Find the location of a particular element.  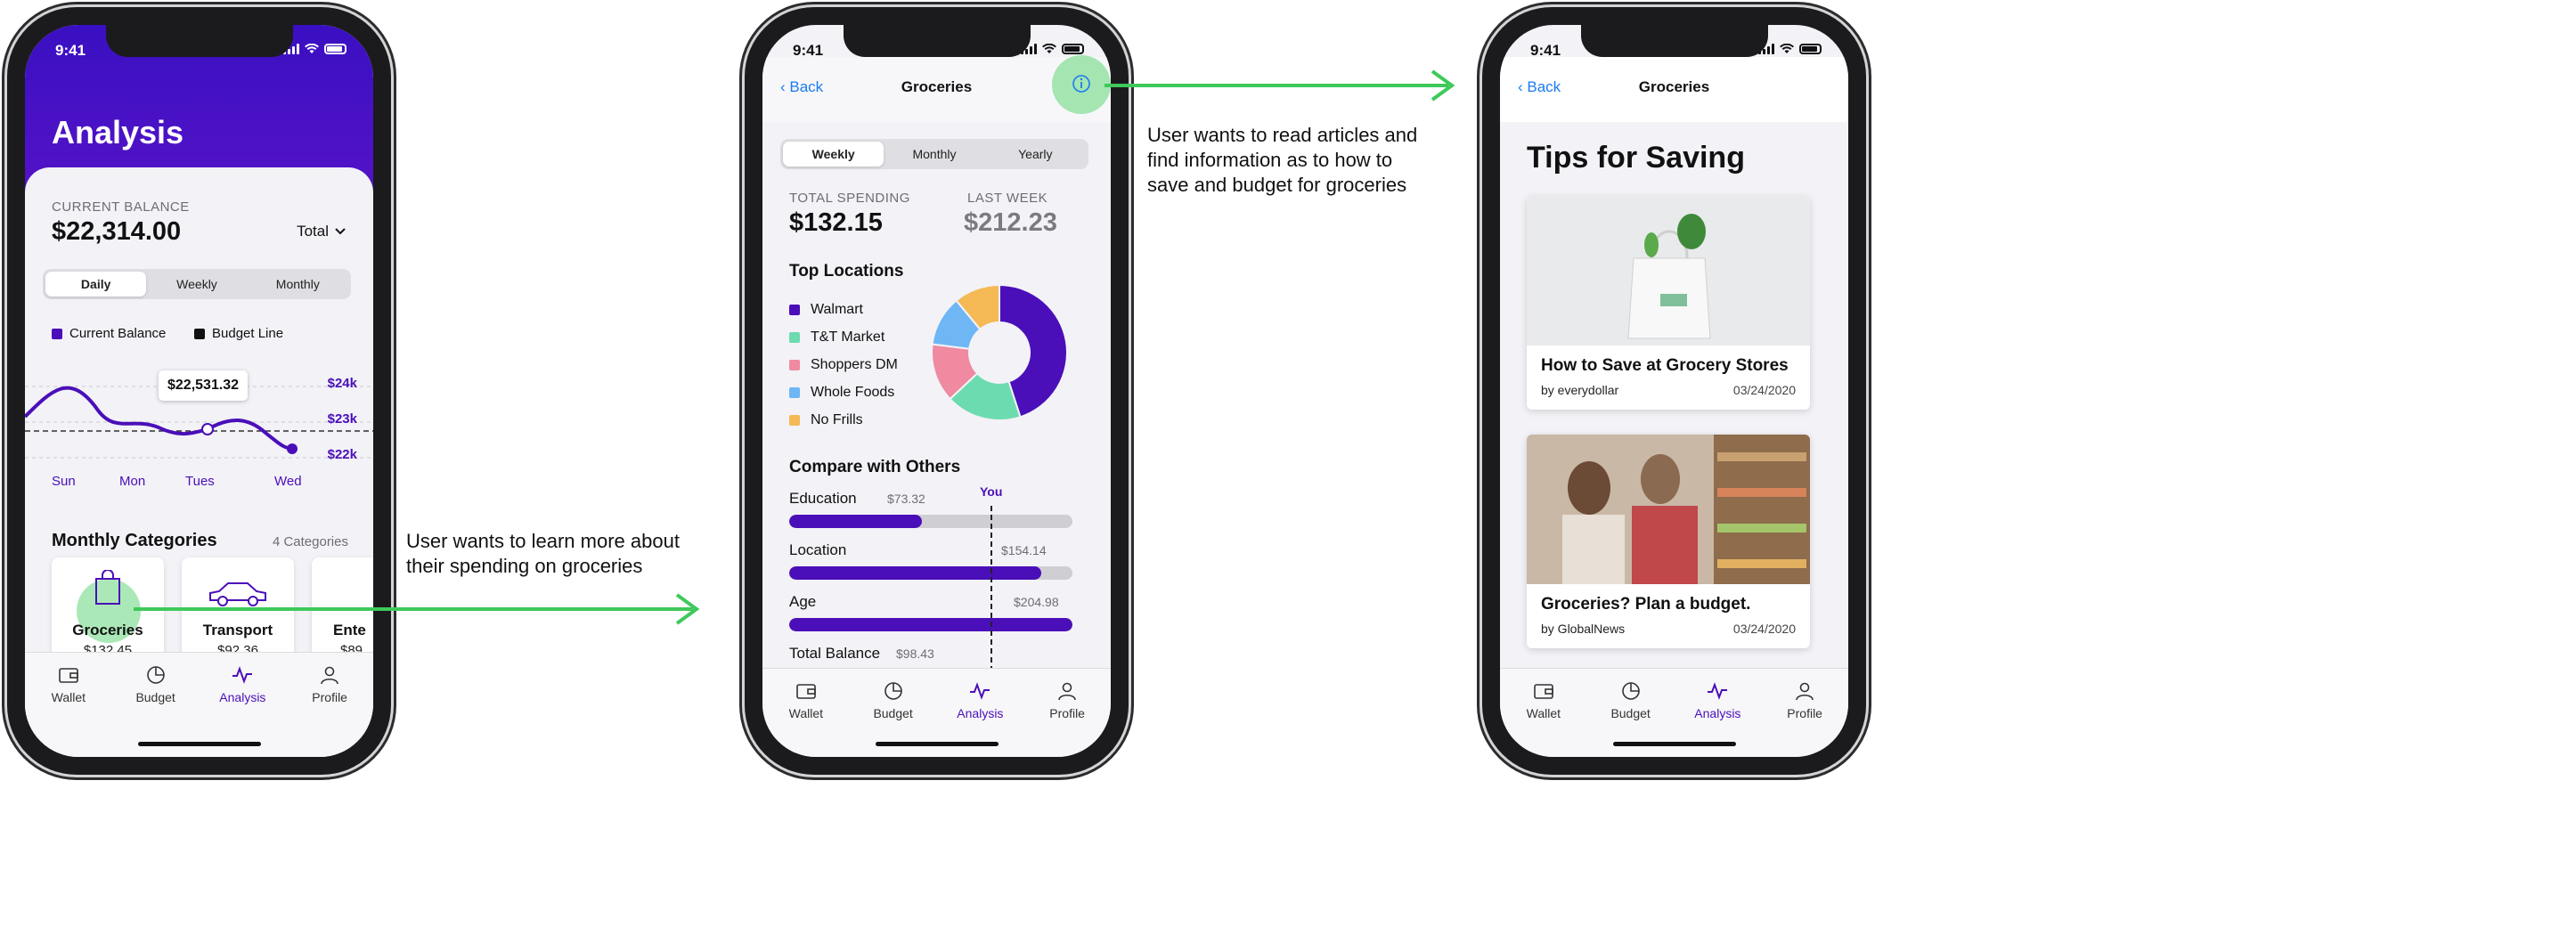

annotation-line: their spending on groceries is located at coordinates (524, 566).